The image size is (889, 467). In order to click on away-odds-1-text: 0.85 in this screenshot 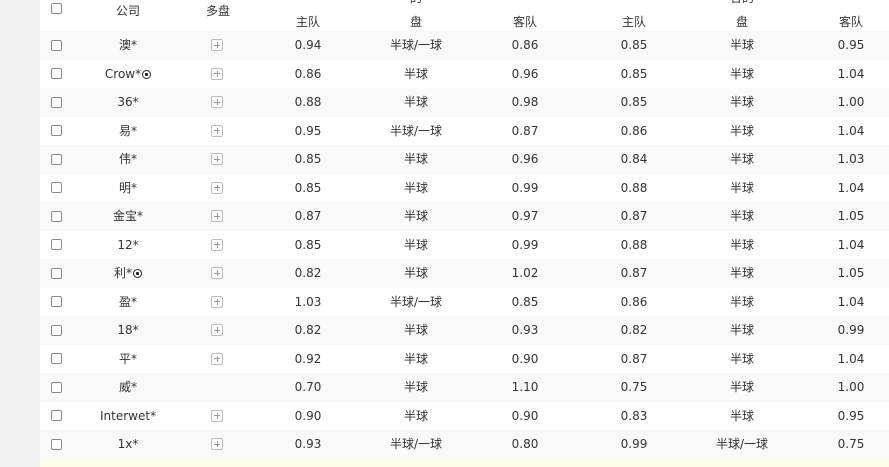, I will do `click(525, 301)`.